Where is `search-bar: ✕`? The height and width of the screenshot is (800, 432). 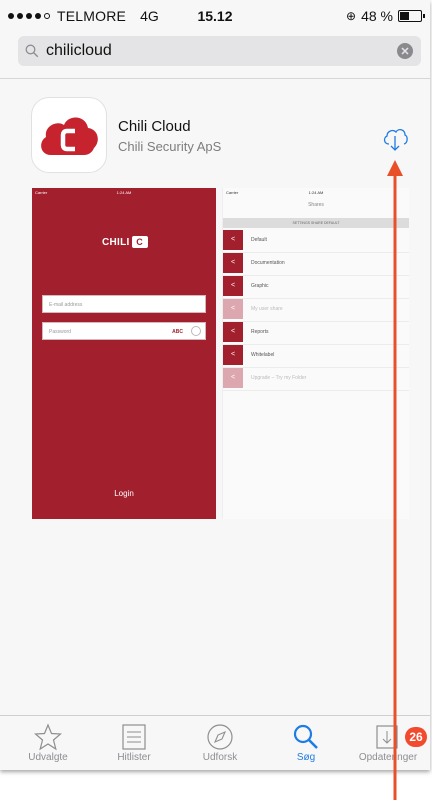
search-bar: ✕ is located at coordinates (219, 51).